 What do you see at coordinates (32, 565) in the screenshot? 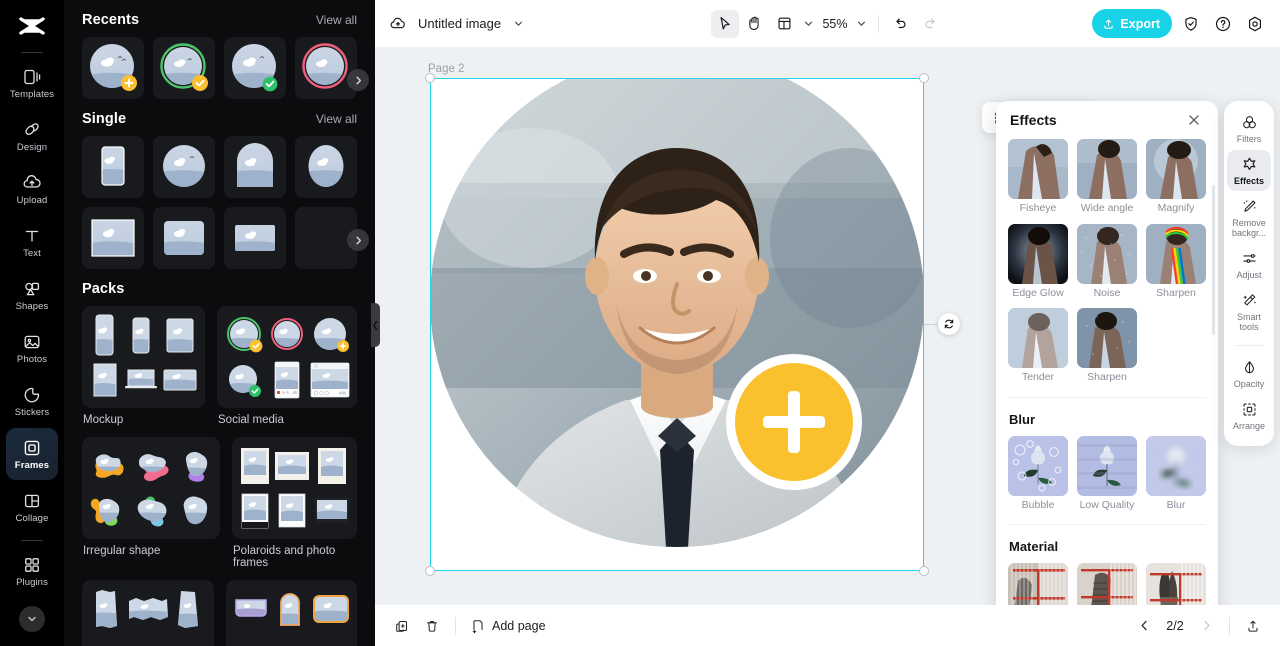
I see `plugins-icon` at bounding box center [32, 565].